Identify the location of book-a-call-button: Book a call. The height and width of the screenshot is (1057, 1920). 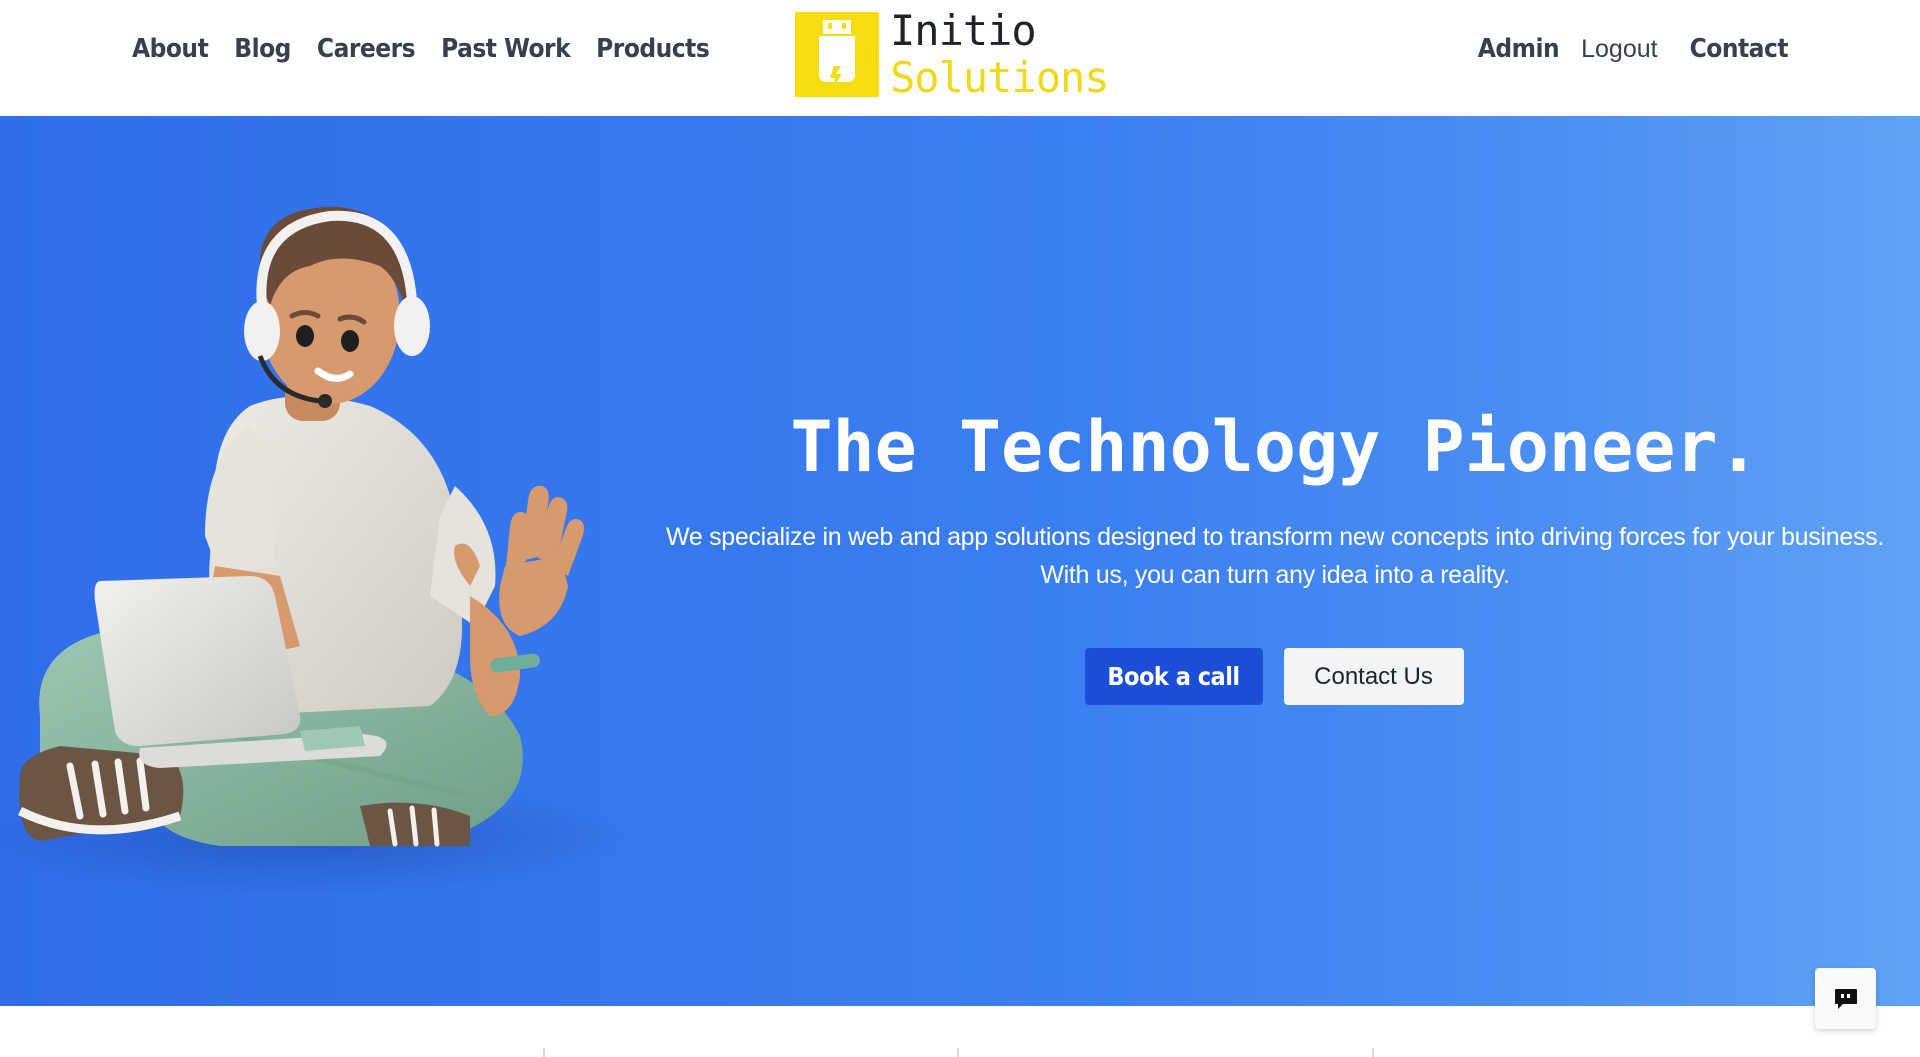
(1173, 676).